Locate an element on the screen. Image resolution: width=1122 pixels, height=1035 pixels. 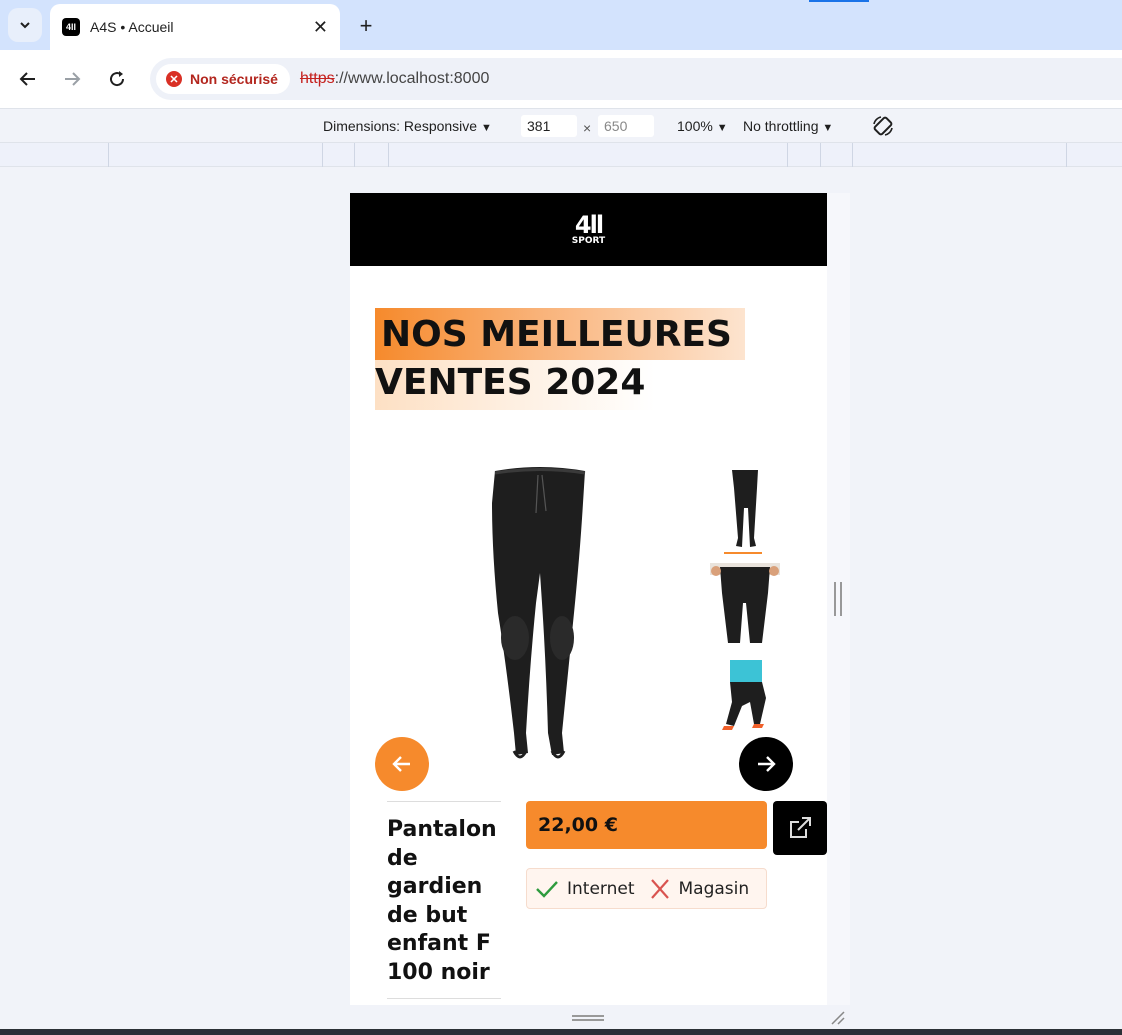
thumbnail-active-indicator is located at coordinates (743, 553).